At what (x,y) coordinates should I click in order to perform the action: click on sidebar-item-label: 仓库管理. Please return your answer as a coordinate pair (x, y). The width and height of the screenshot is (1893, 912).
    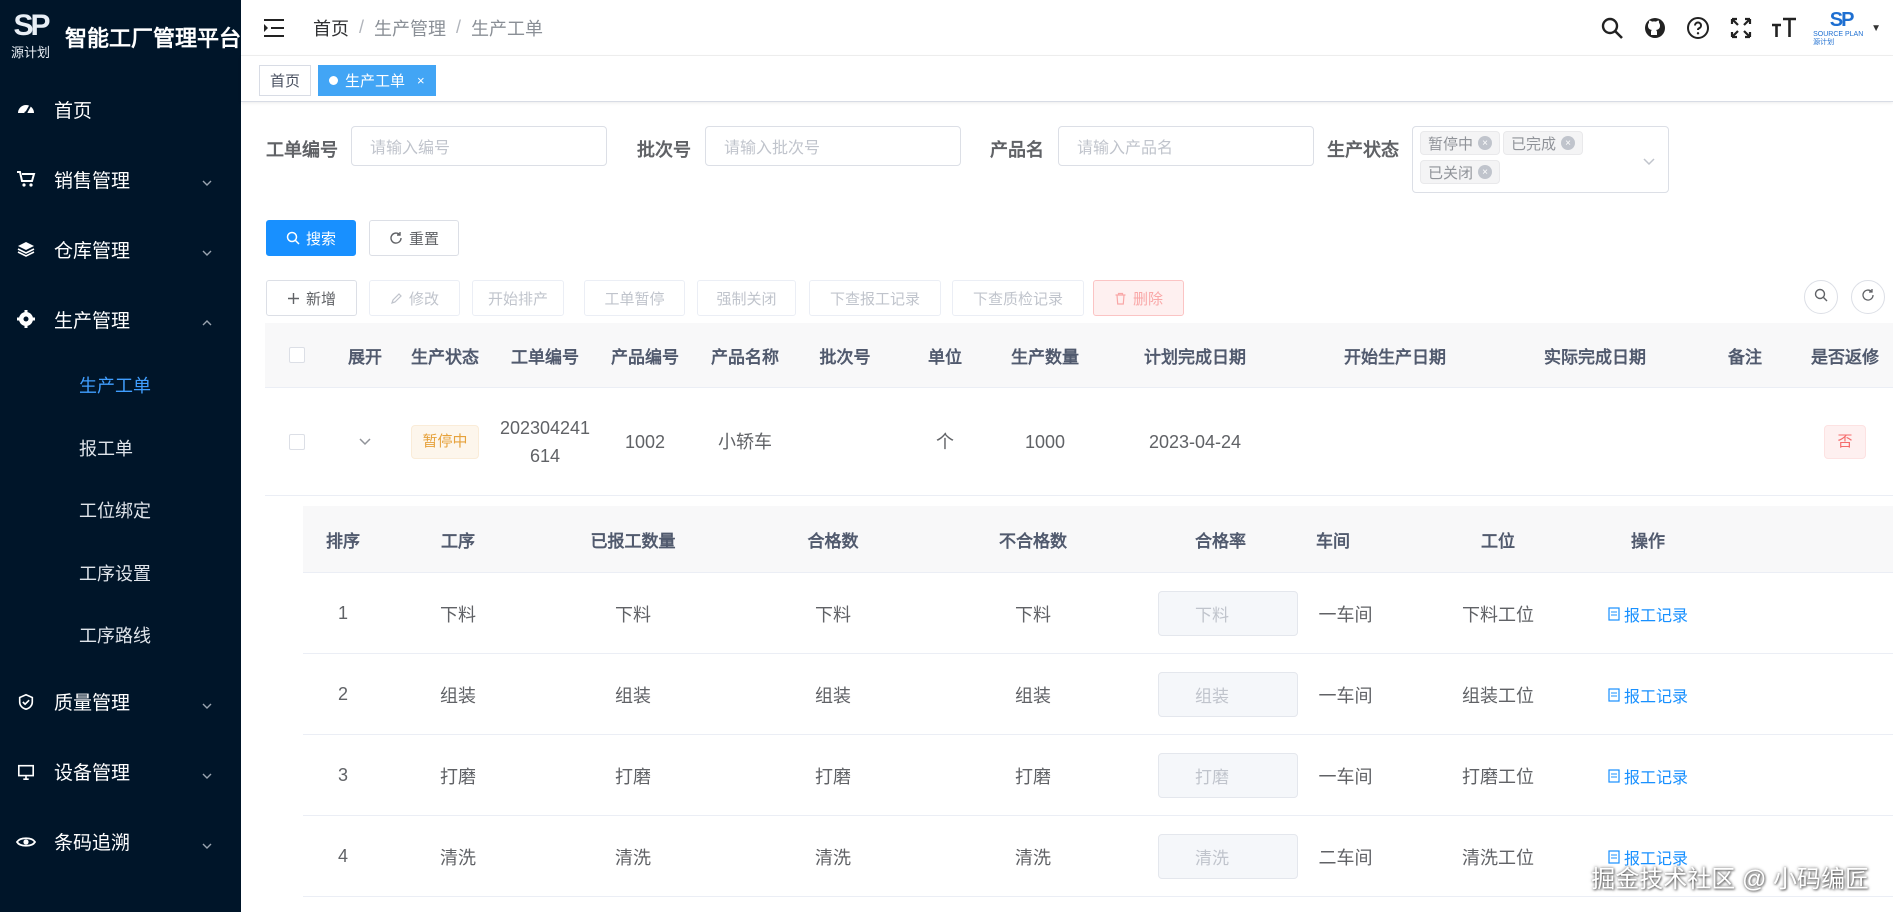
    Looking at the image, I should click on (92, 251).